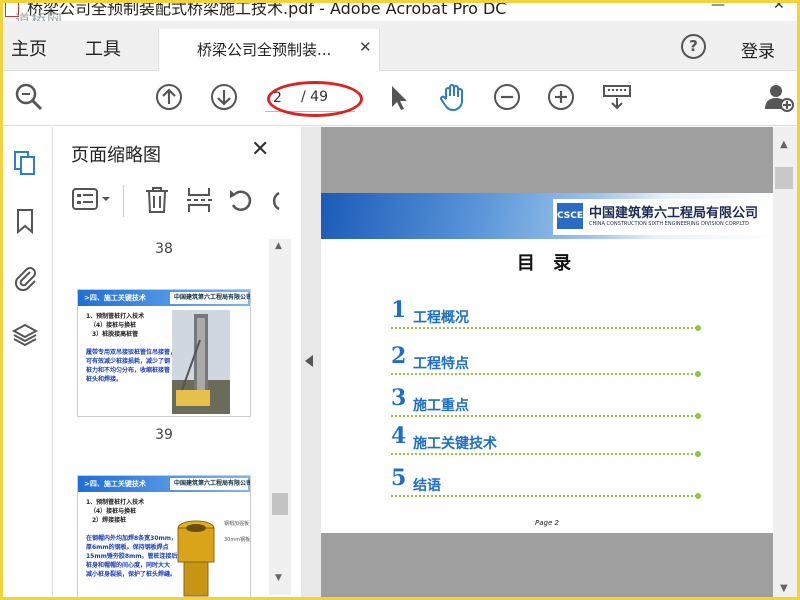 Image resolution: width=800 pixels, height=600 pixels. Describe the element at coordinates (237, 524) in the screenshot. I see `callout-label: 钢帽加强板` at that location.